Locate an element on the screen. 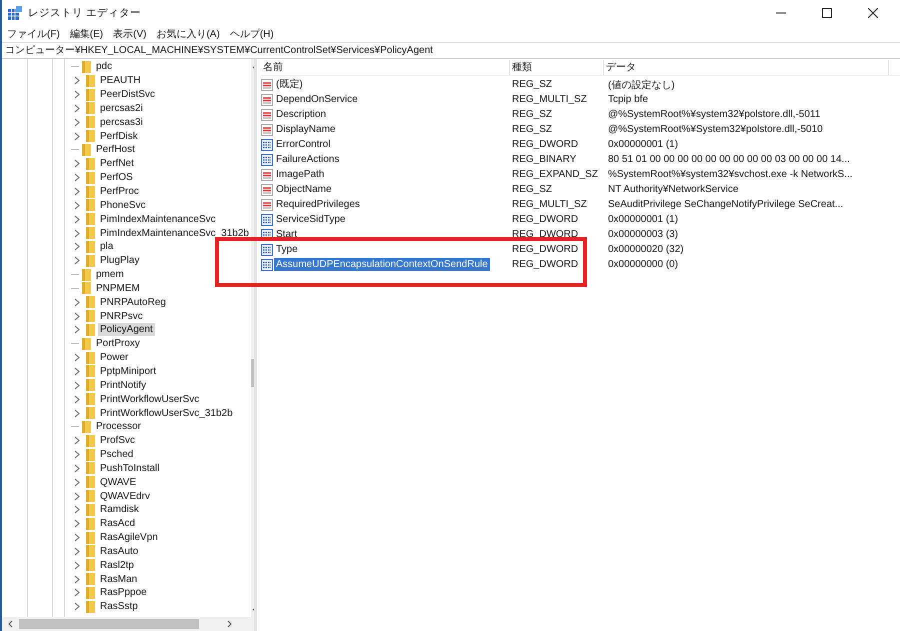 The width and height of the screenshot is (900, 631). column-header: 名前 is located at coordinates (385, 67).